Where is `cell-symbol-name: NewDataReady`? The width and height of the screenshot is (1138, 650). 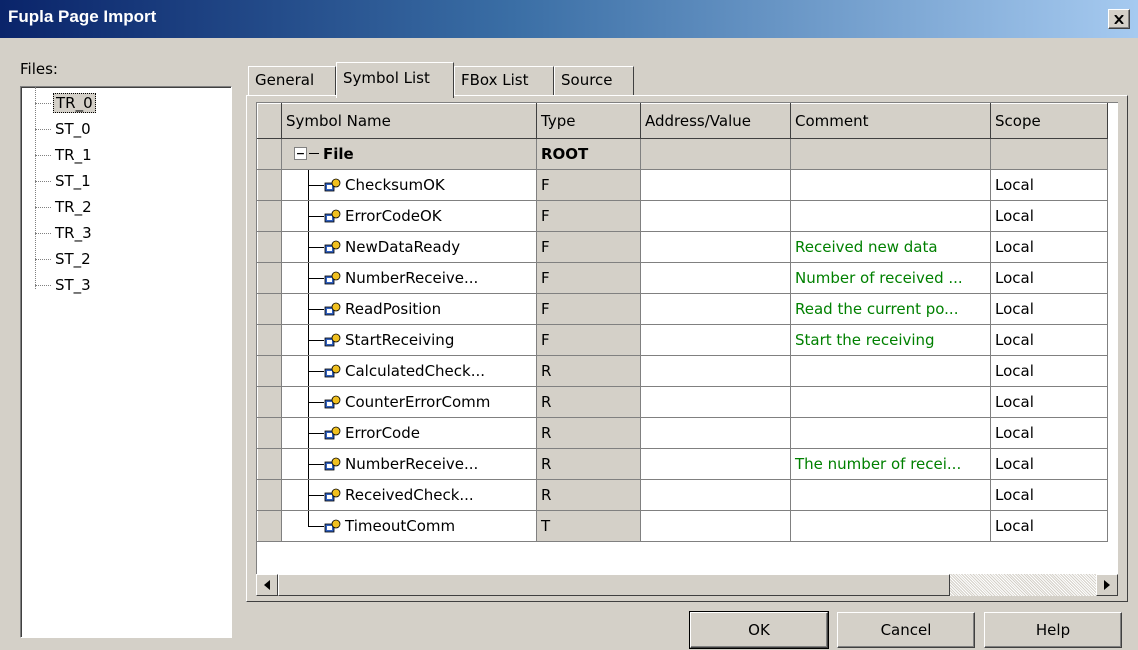
cell-symbol-name: NewDataReady is located at coordinates (409, 247).